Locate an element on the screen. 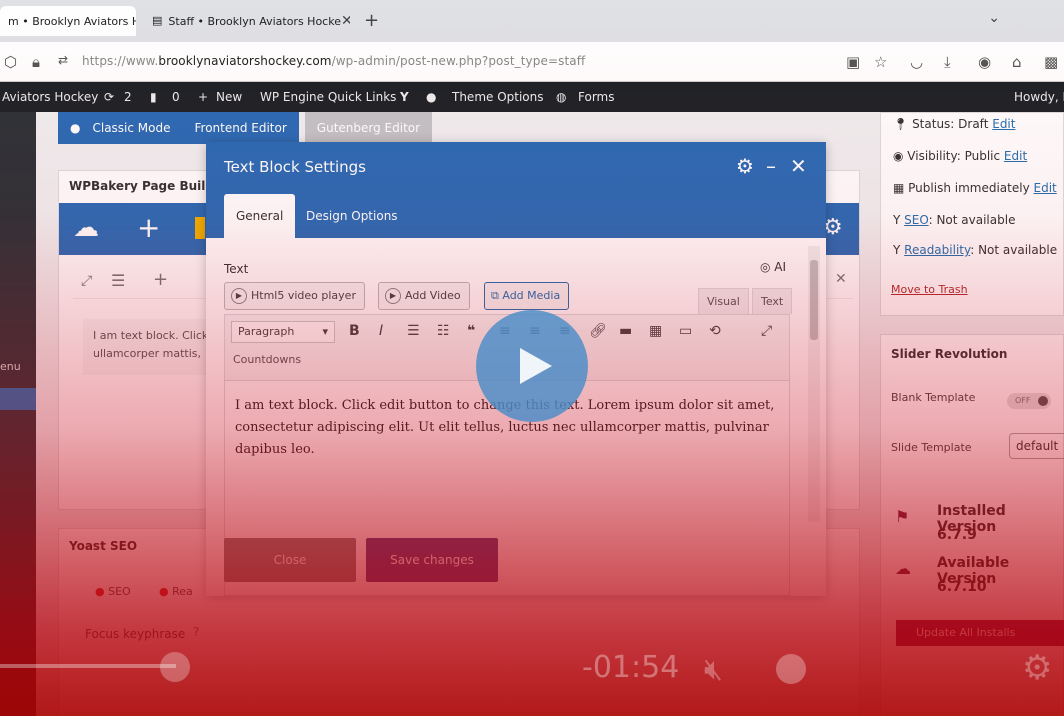  add-element-icon: + is located at coordinates (148, 227).